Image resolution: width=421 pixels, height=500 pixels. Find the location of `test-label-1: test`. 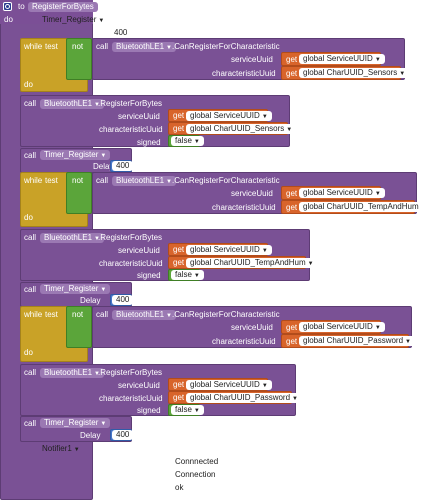

test-label-1: test is located at coordinates (51, 46).